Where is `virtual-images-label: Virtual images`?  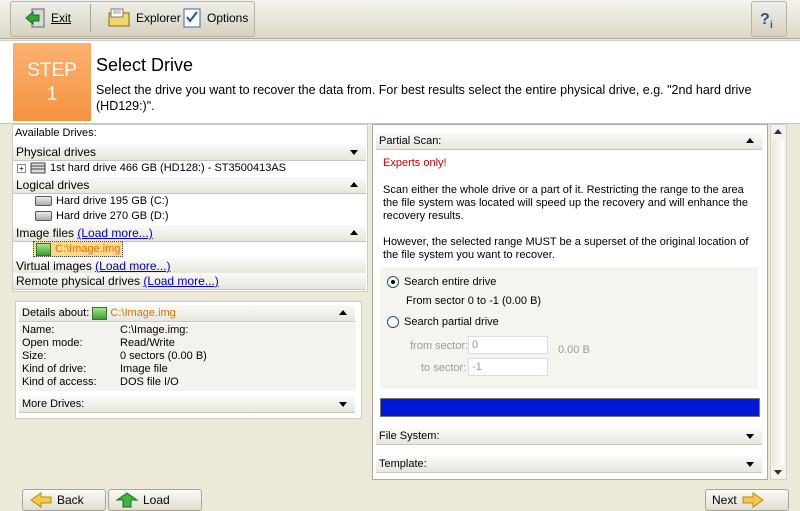 virtual-images-label: Virtual images is located at coordinates (54, 266).